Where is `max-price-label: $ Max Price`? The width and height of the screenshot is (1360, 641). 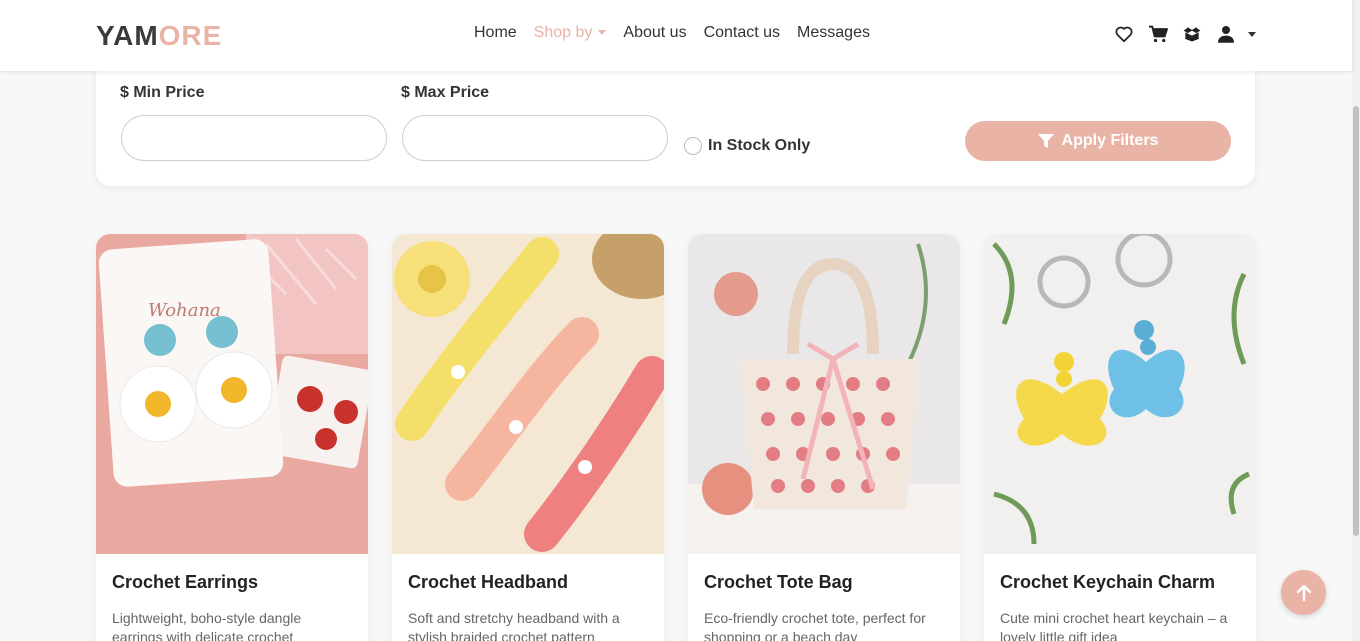
max-price-label: $ Max Price is located at coordinates (445, 92).